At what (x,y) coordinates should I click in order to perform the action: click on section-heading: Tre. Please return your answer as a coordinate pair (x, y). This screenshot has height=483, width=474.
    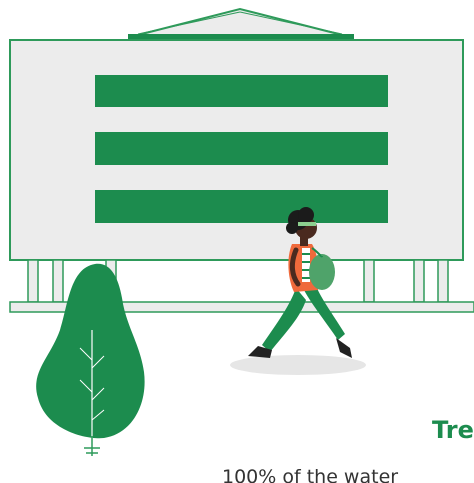
    Looking at the image, I should click on (453, 430).